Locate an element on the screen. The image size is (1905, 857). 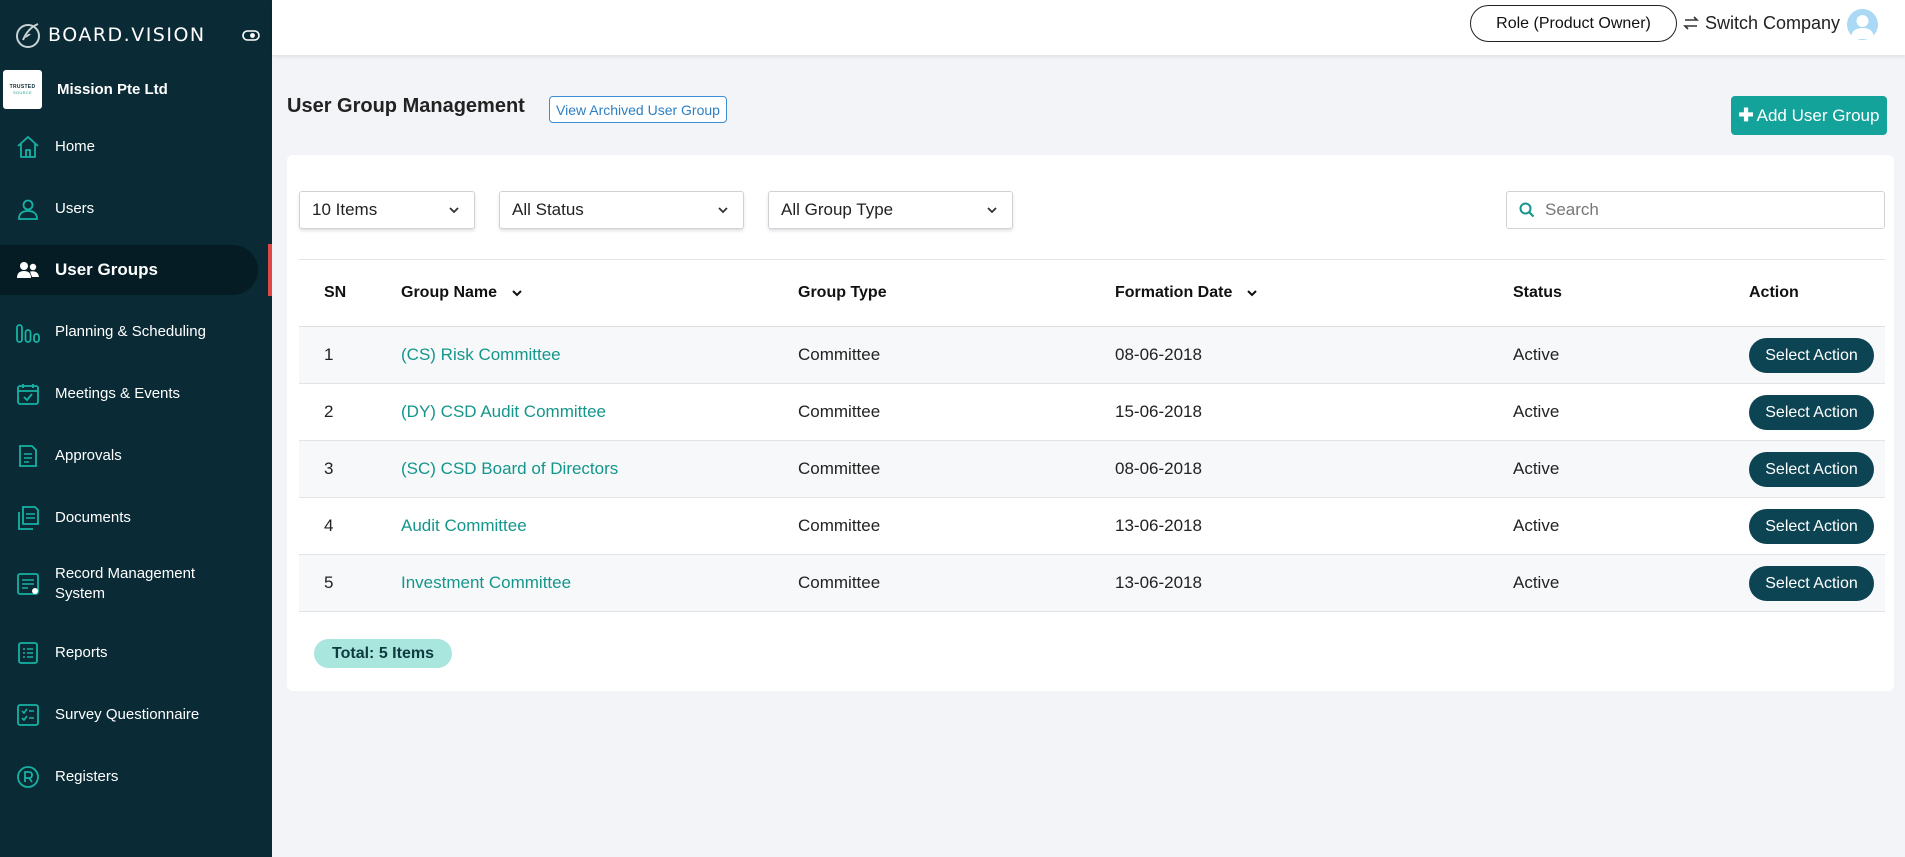
home-icon is located at coordinates (28, 147).